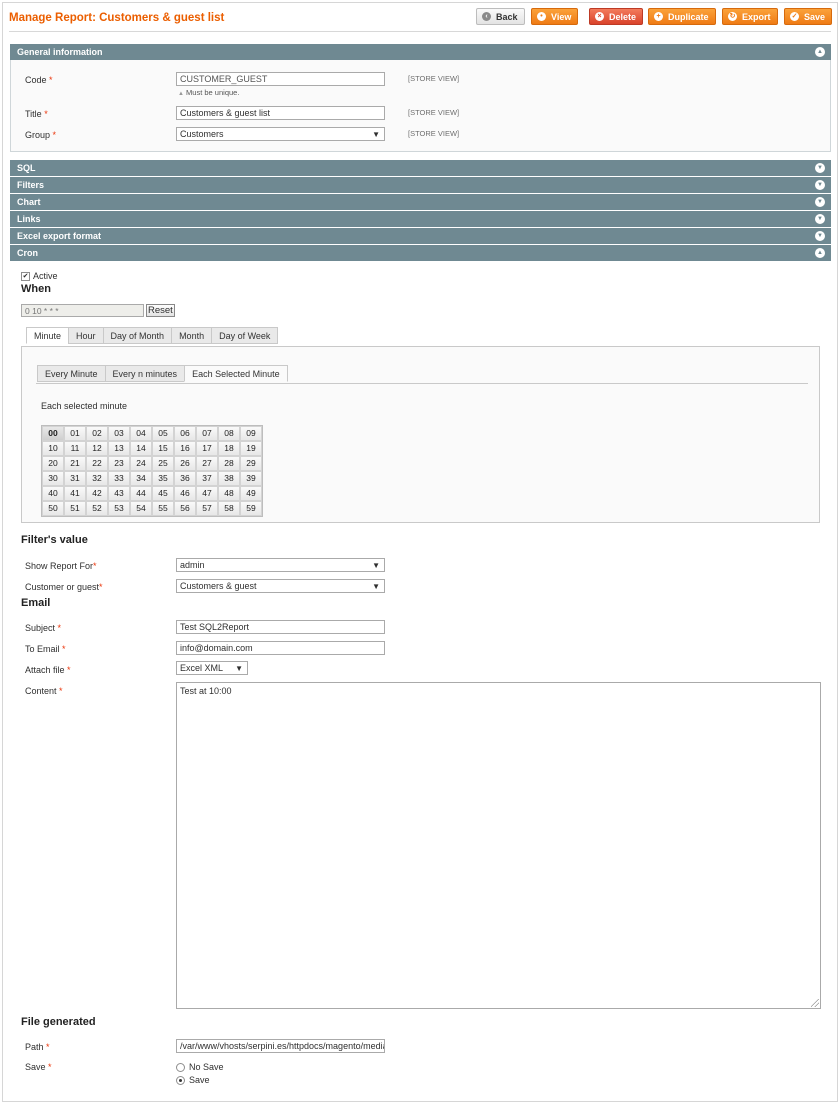 This screenshot has width=840, height=1104. Describe the element at coordinates (682, 16) in the screenshot. I see `duplicate-button: + Duplicate` at that location.